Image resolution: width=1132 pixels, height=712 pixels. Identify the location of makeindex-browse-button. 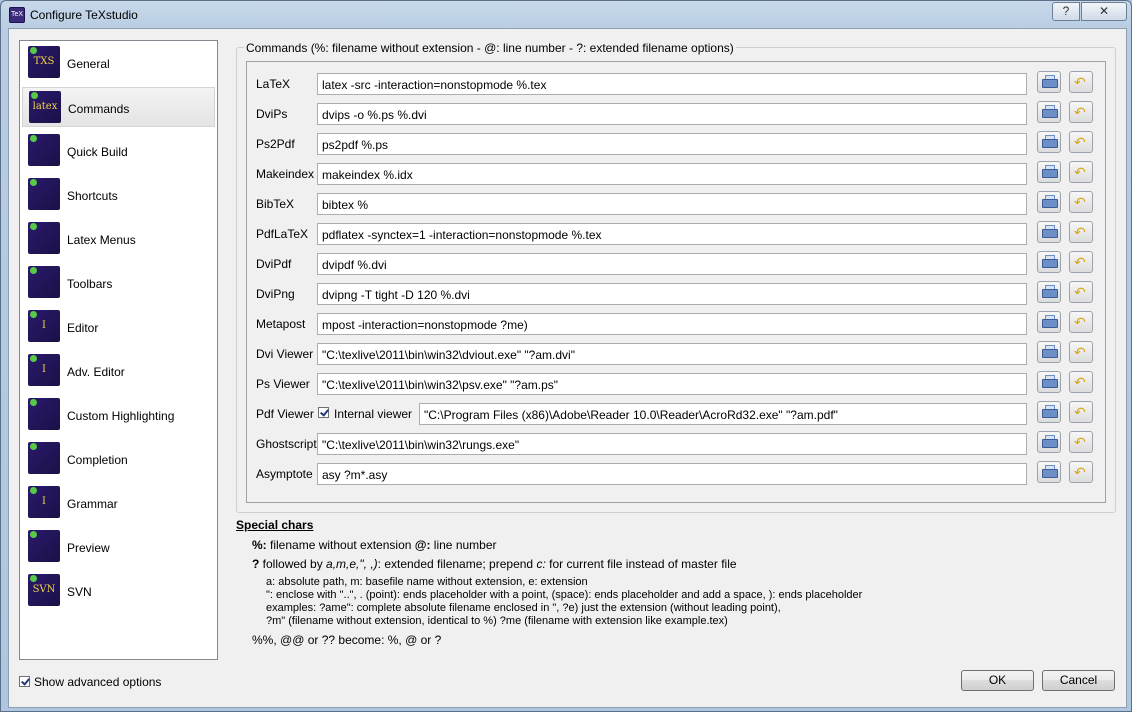
(1049, 172).